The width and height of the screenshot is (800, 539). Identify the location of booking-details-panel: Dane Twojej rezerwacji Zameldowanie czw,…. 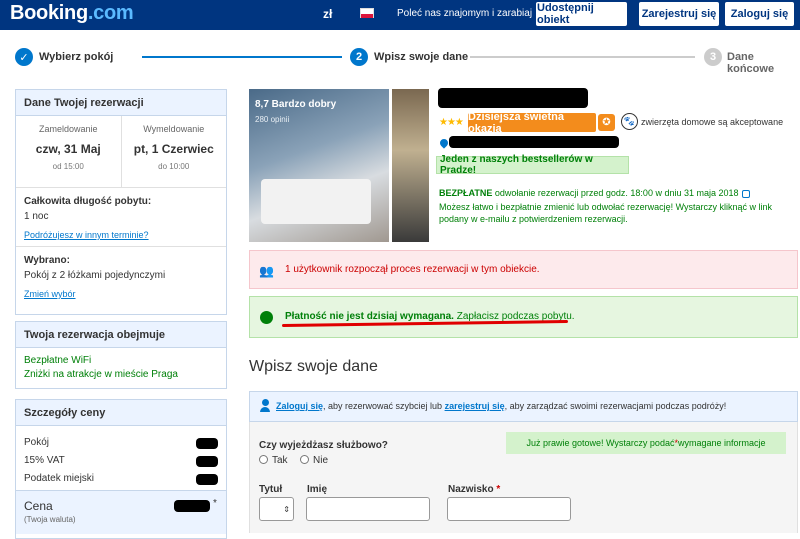
(121, 202).